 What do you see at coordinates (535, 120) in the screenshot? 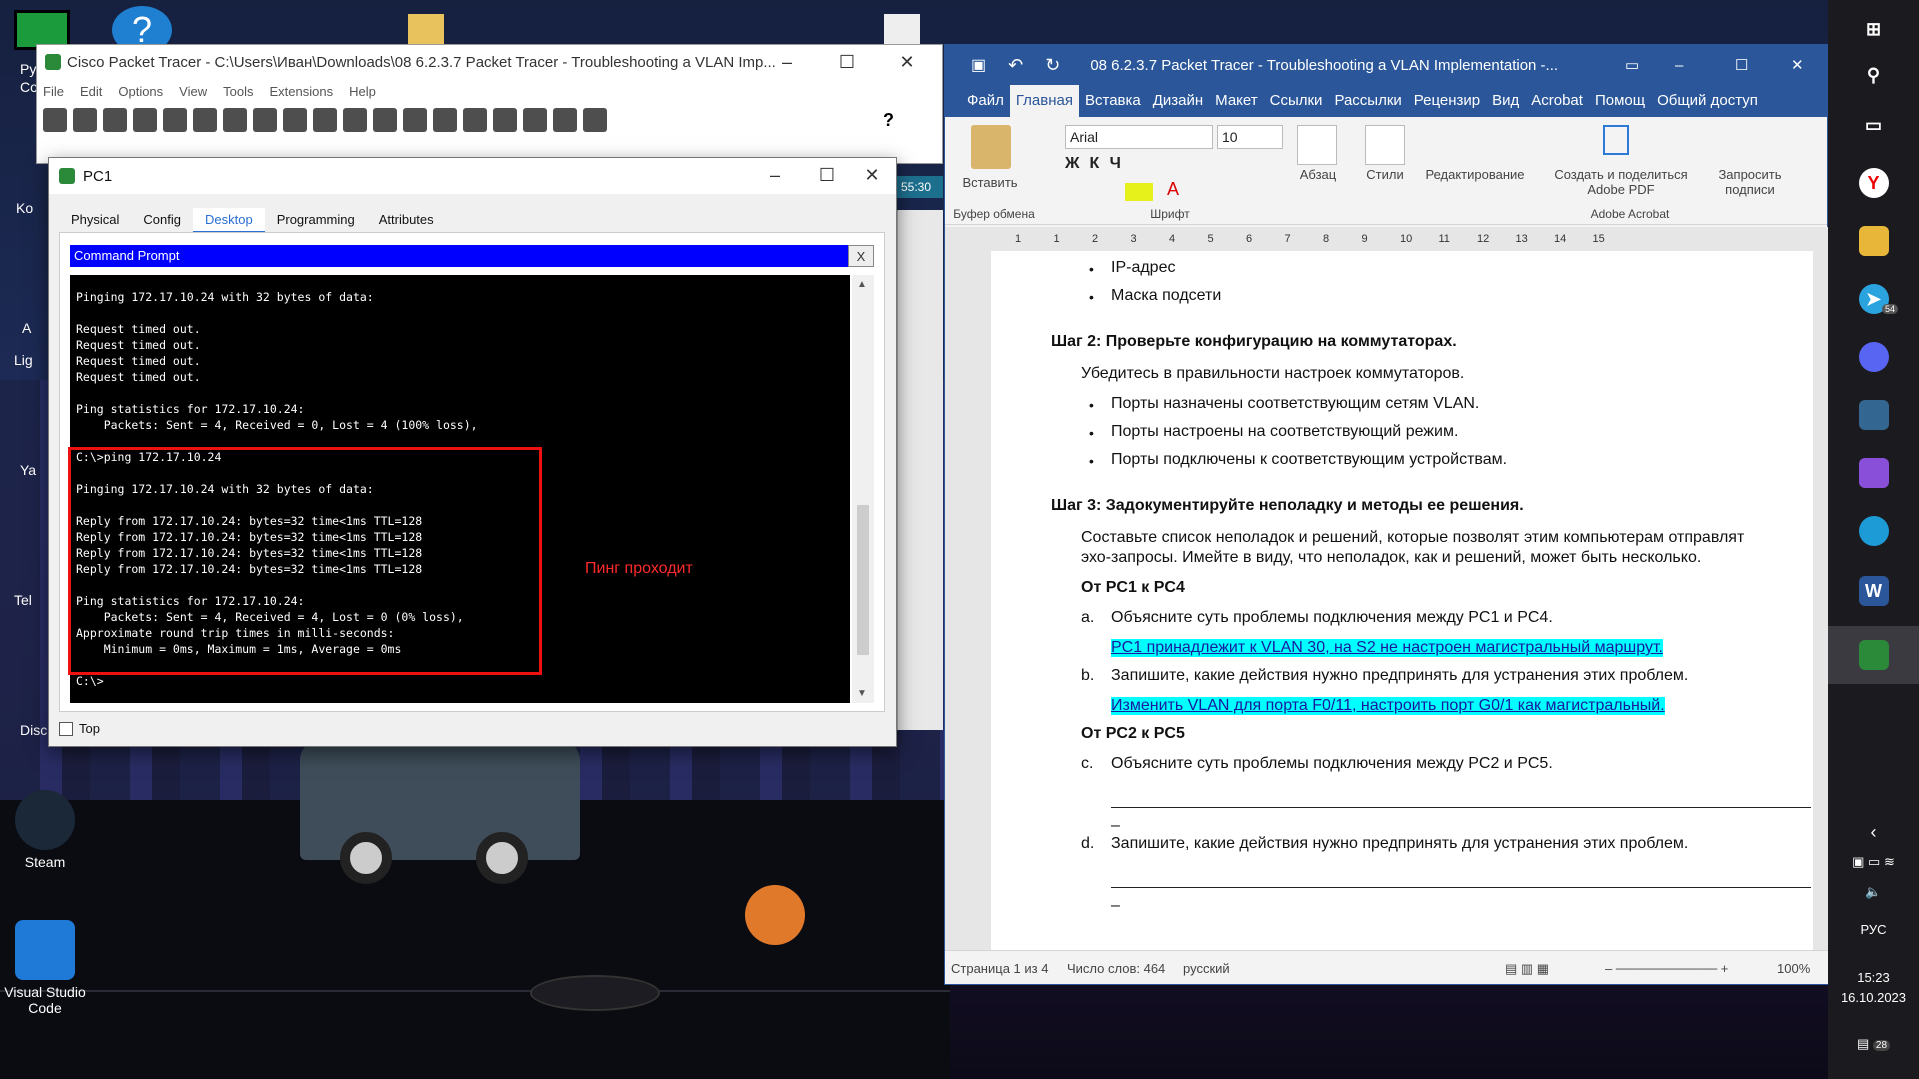
I see `pdu-icon` at bounding box center [535, 120].